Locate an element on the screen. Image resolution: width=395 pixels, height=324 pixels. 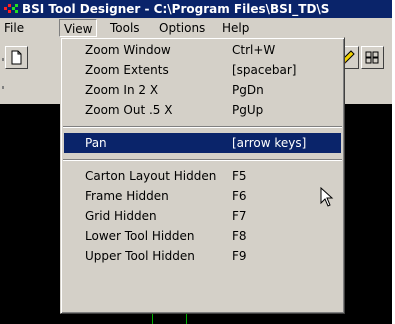
menu-item-shortcut: [arrow keys] is located at coordinates (269, 143).